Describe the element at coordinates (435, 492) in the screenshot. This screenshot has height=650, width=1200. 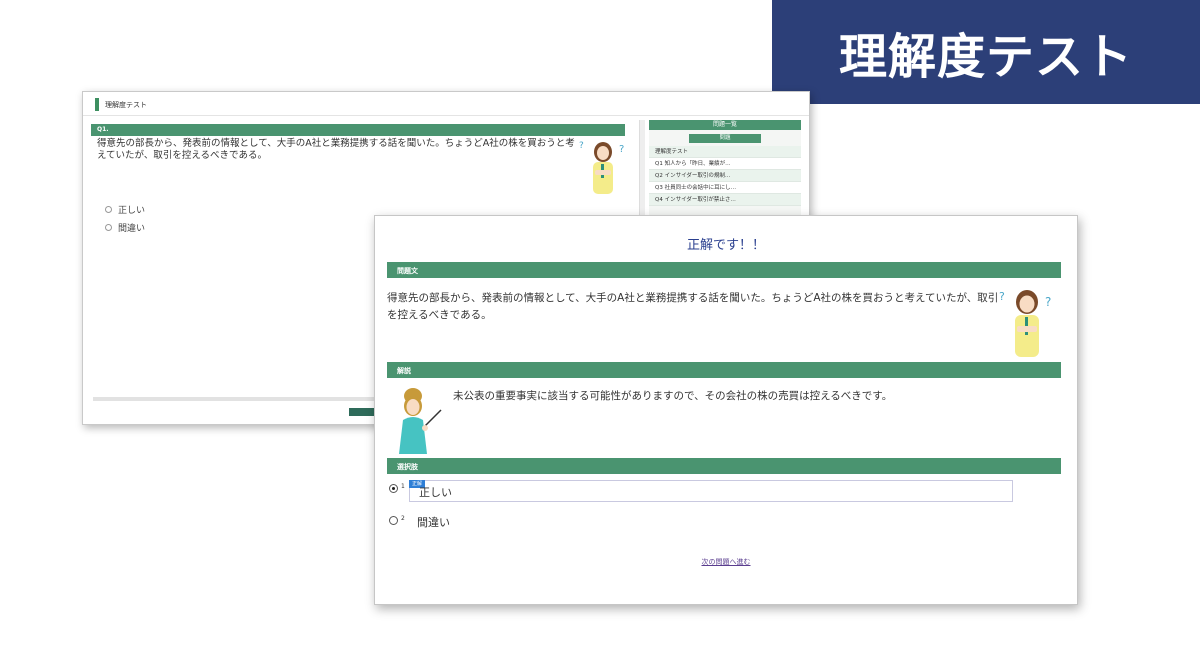
I see `choice-label: 正しい` at that location.